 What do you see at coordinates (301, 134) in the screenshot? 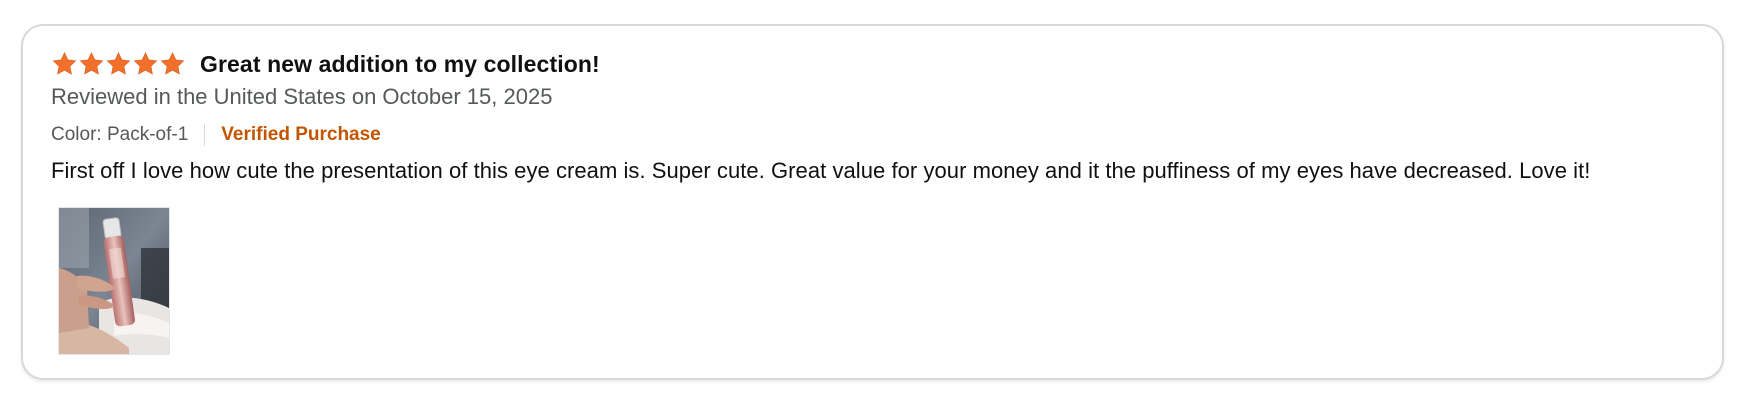
I see `verified-purchase-badge: Verified Purchase` at bounding box center [301, 134].